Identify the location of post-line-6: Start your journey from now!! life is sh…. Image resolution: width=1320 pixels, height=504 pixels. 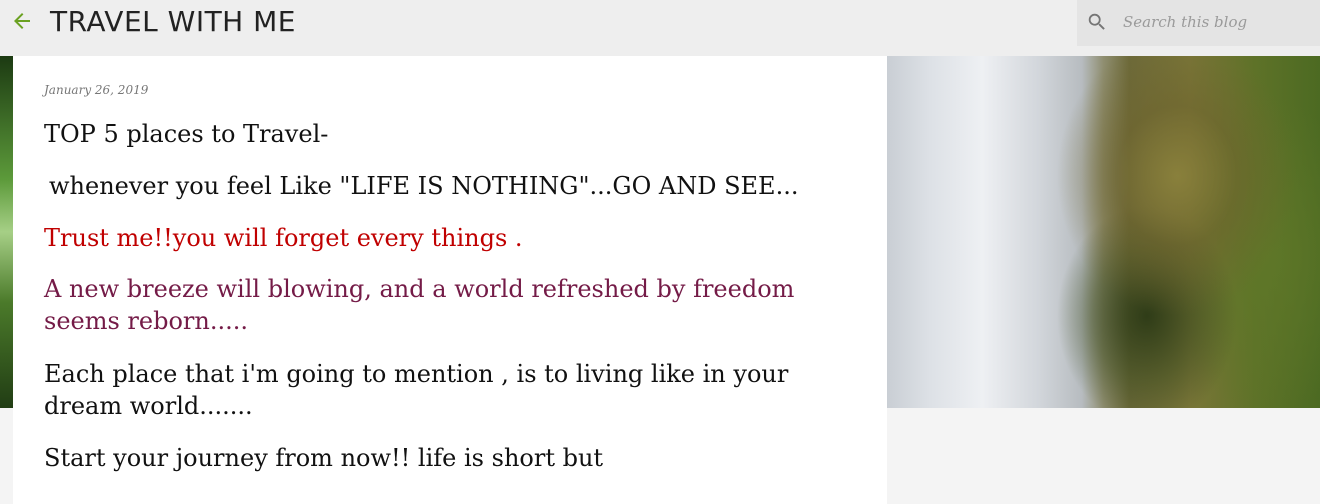
(324, 458).